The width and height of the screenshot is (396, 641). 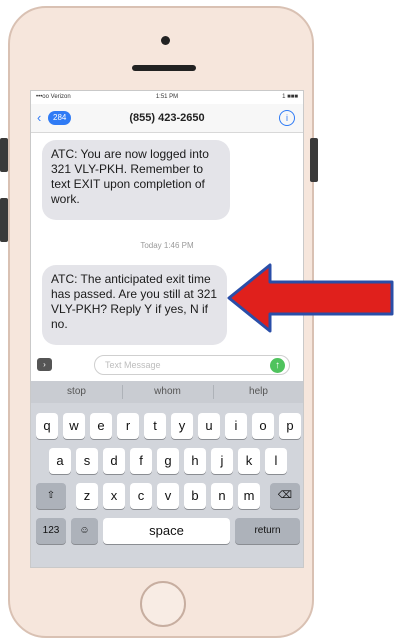 I want to click on clock: 1:51 PM, so click(x=167, y=97).